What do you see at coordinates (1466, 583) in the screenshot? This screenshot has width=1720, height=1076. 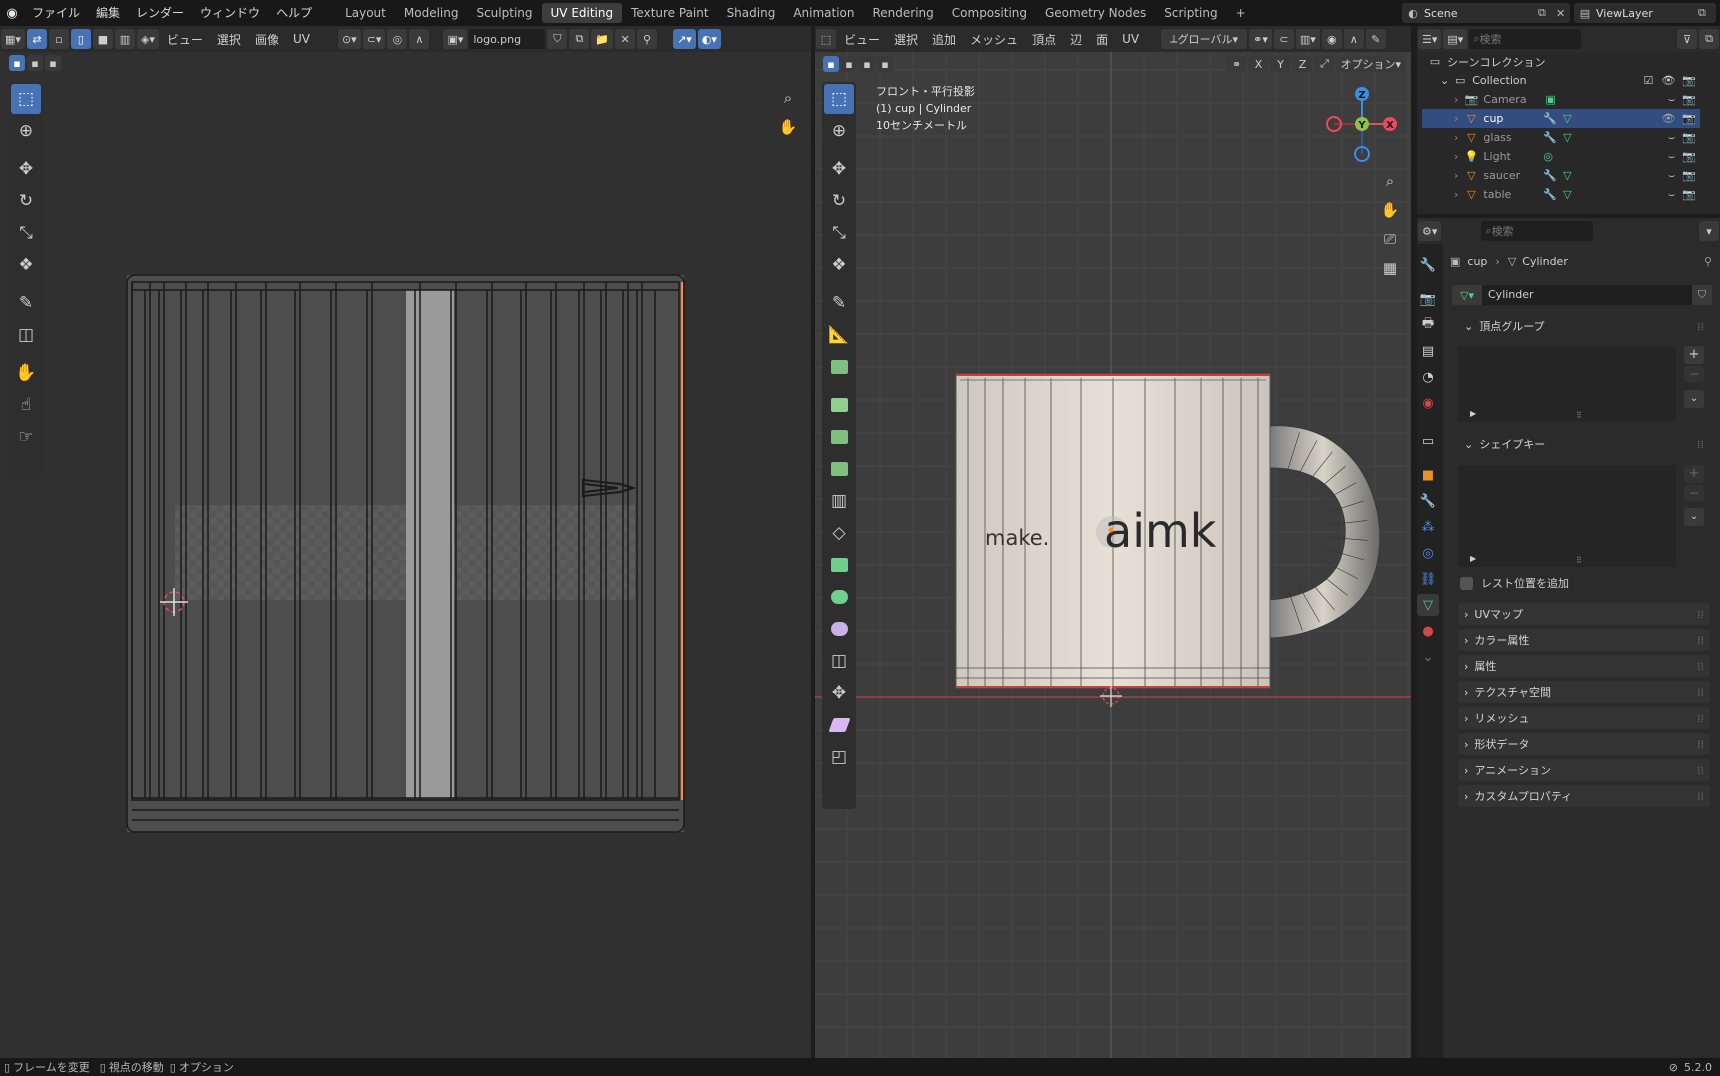 I see `rest-position-checkbox` at bounding box center [1466, 583].